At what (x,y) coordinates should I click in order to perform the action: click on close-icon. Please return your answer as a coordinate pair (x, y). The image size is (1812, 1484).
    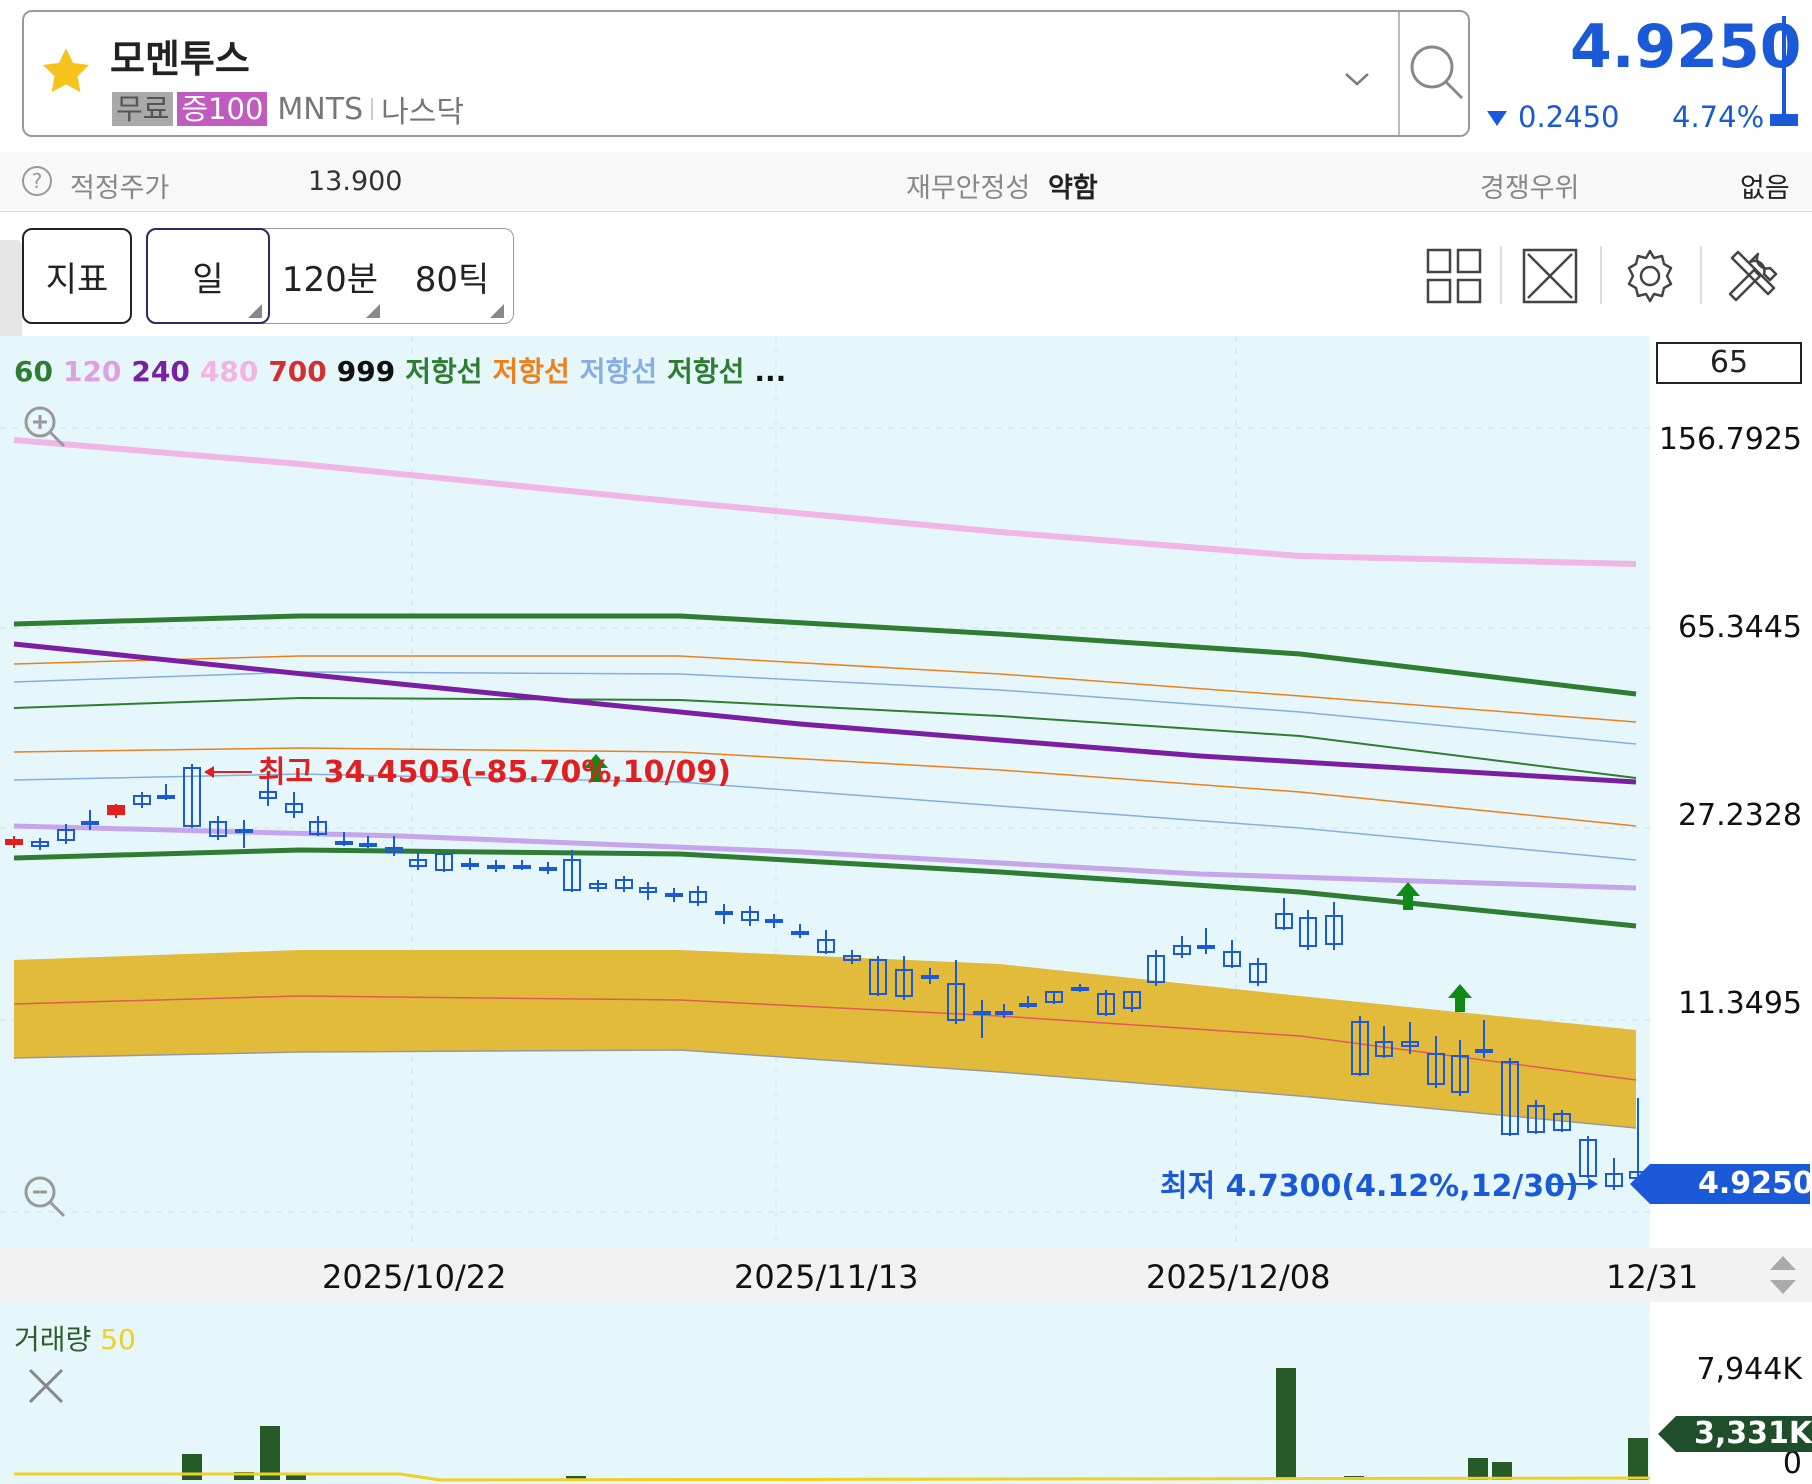
    Looking at the image, I should click on (46, 1386).